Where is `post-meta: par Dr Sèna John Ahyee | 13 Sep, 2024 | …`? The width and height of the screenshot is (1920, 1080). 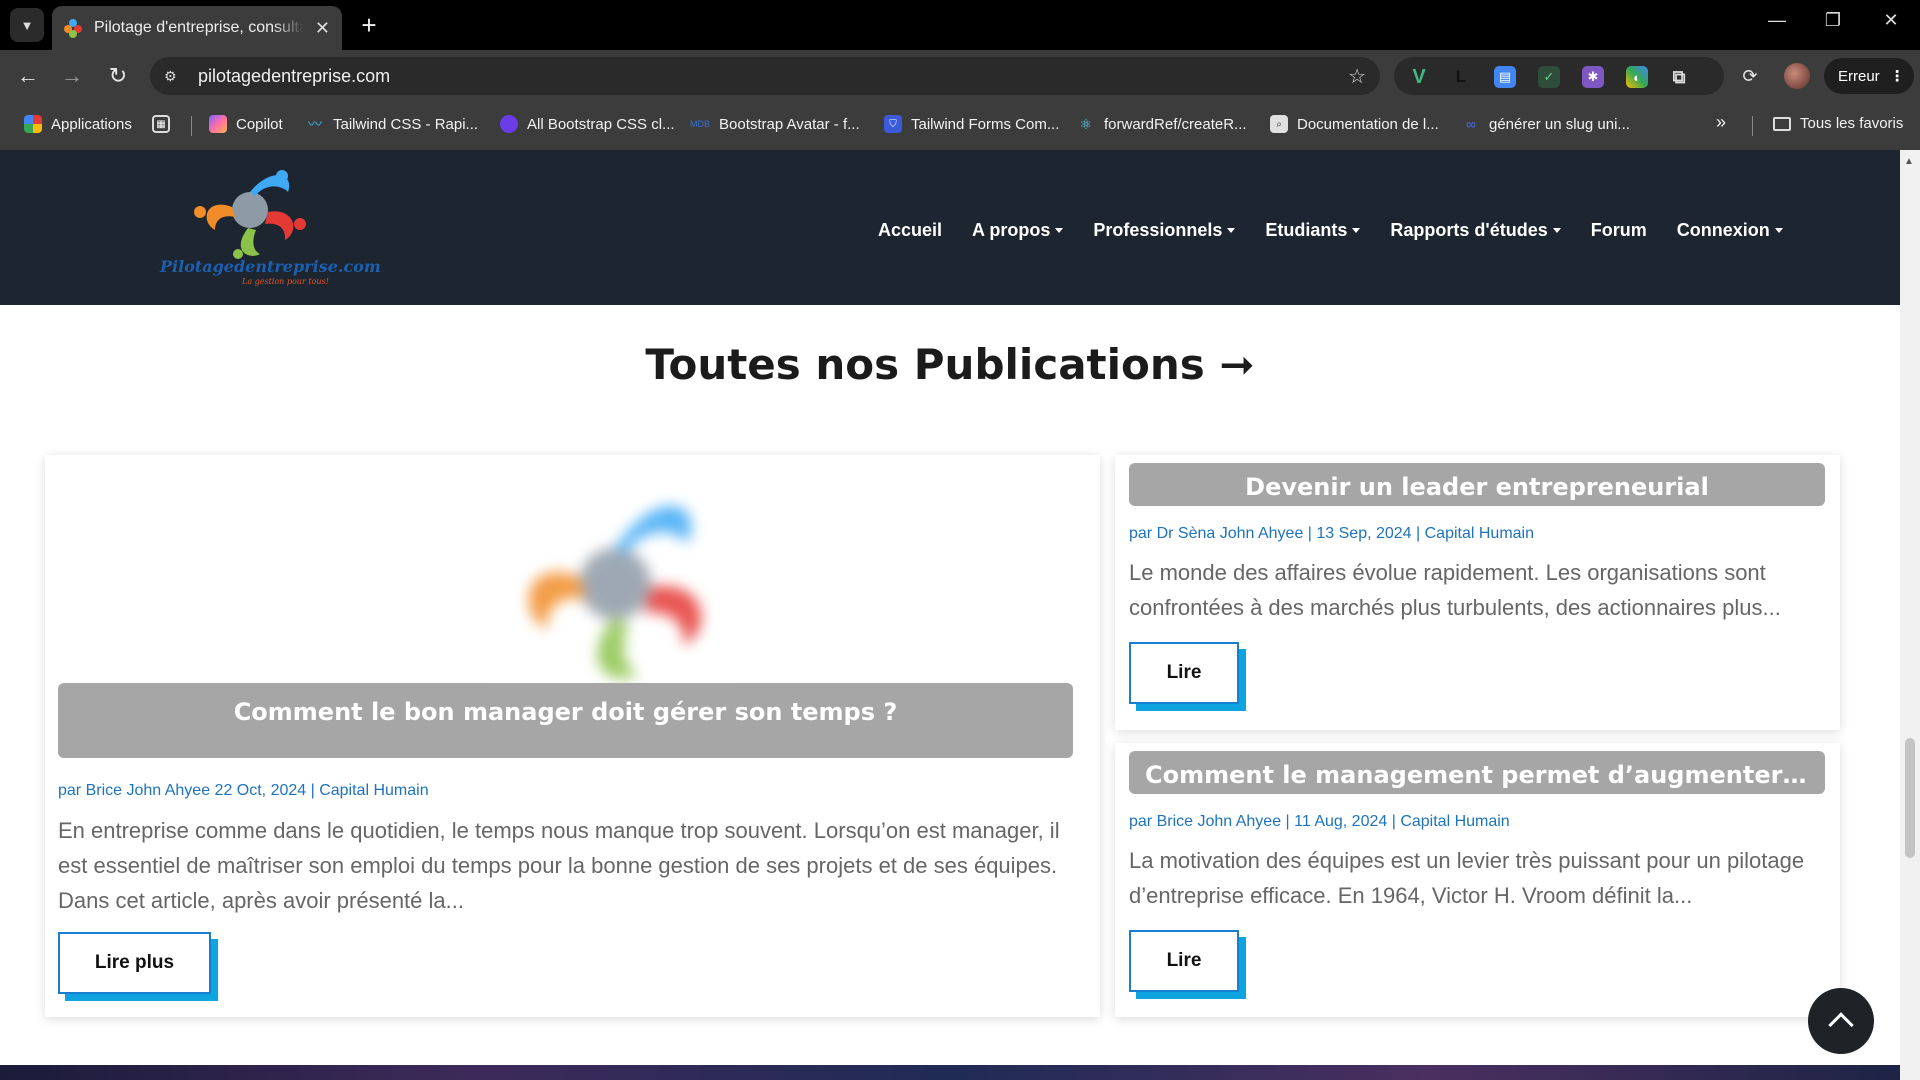
post-meta: par Dr Sèna John Ahyee | 13 Sep, 2024 | … is located at coordinates (1331, 534).